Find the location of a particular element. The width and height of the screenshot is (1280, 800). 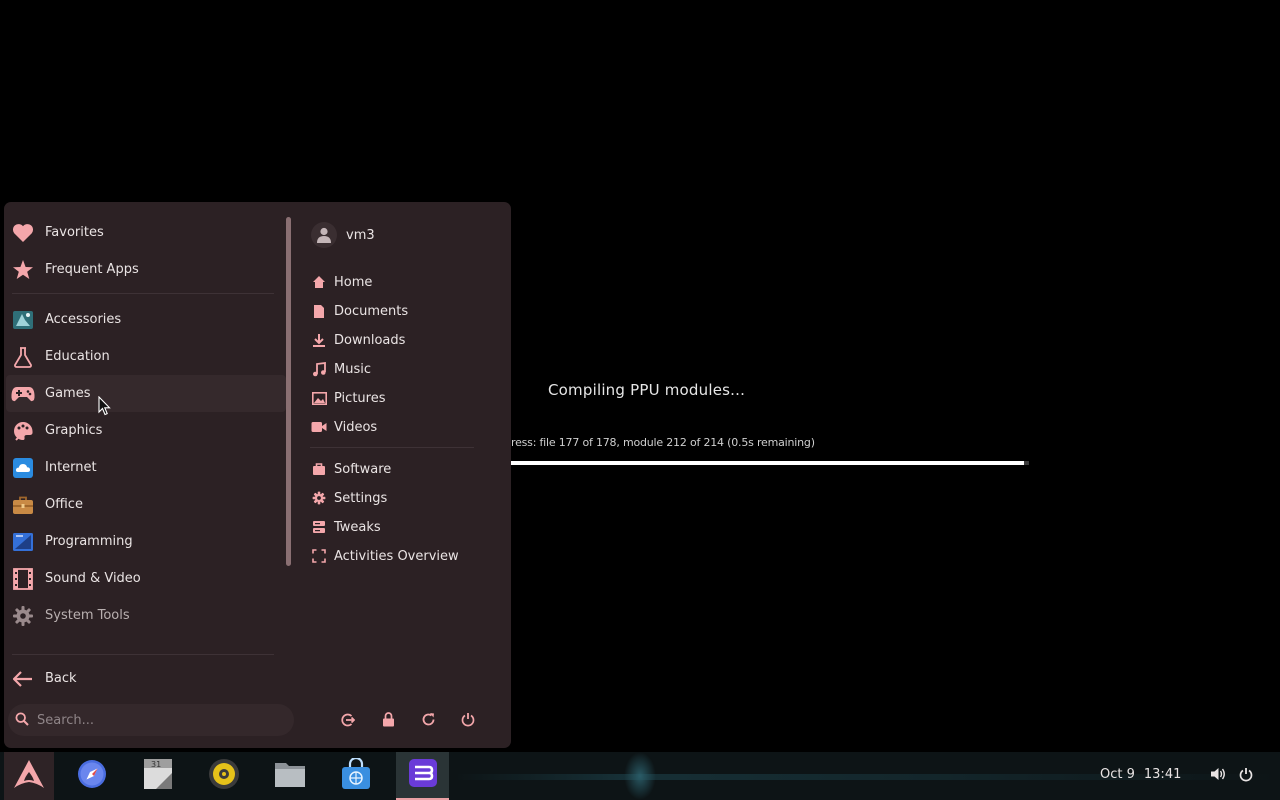

category-education: Education is located at coordinates (146, 356).